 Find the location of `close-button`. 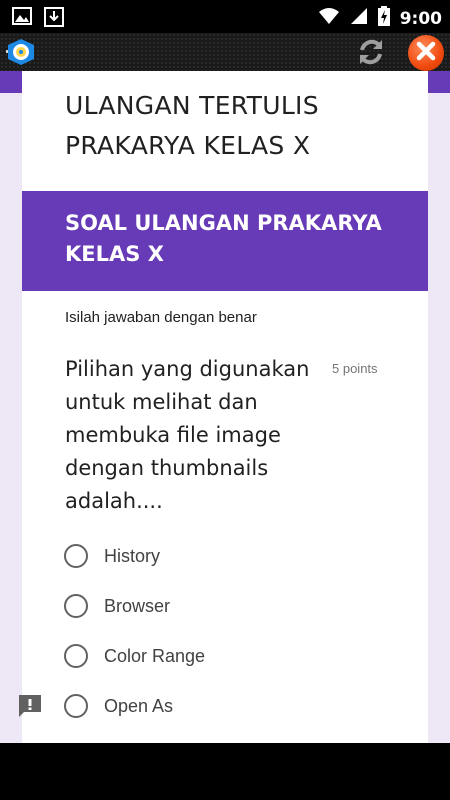

close-button is located at coordinates (426, 53).